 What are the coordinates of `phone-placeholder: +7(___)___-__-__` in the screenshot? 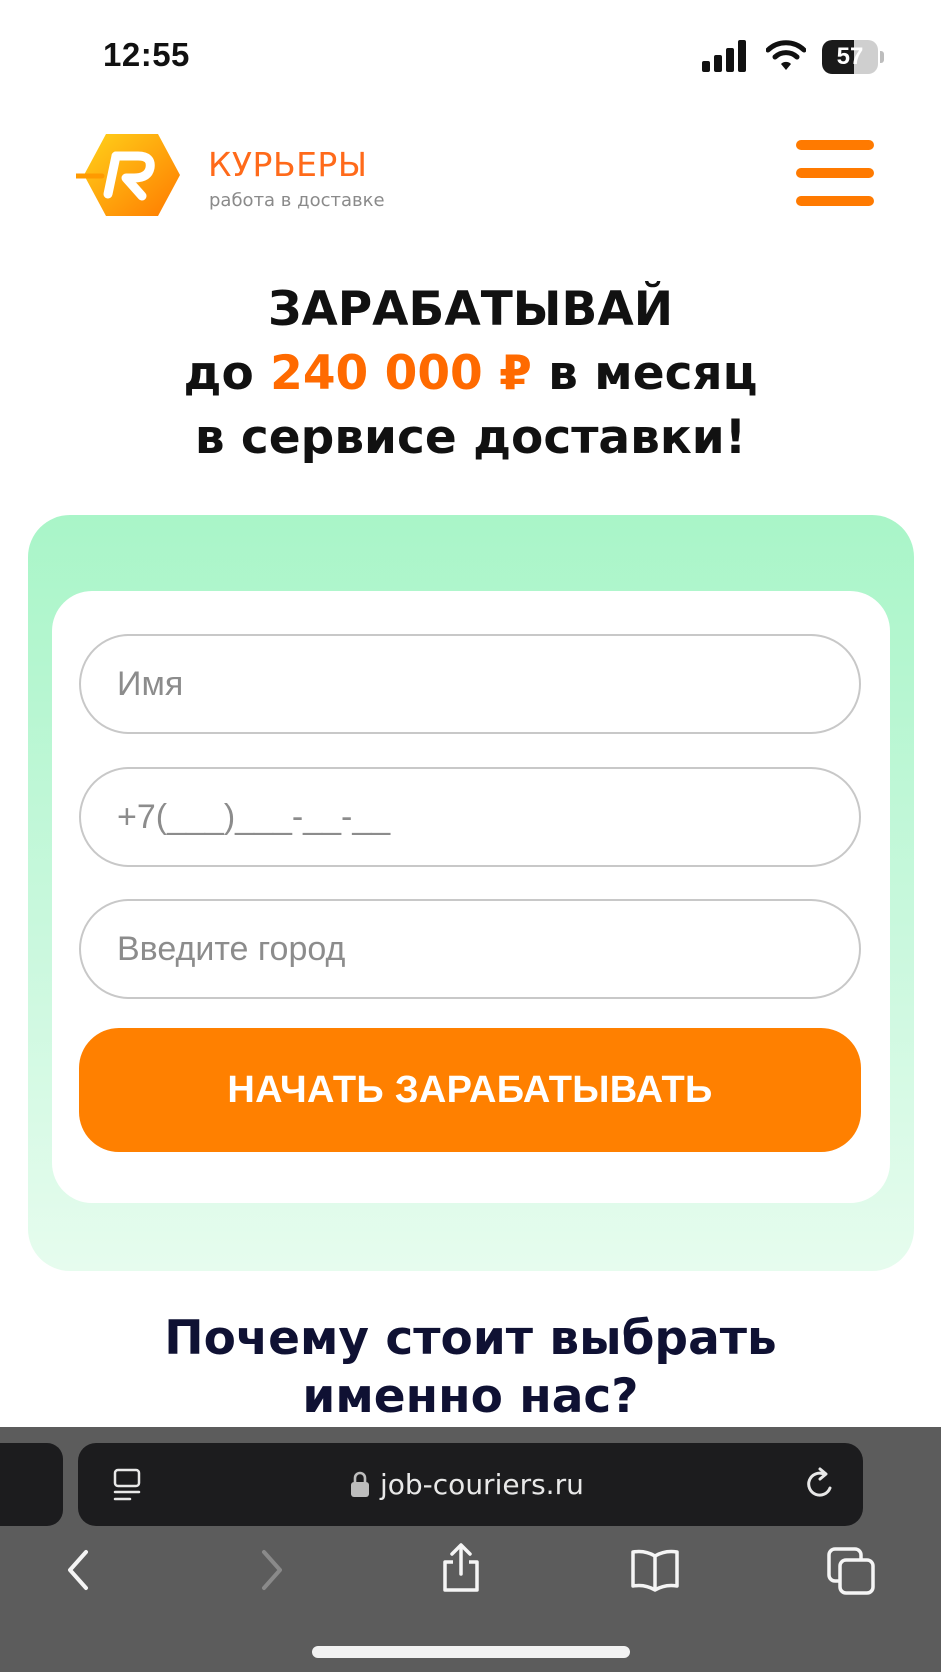 It's located at (254, 817).